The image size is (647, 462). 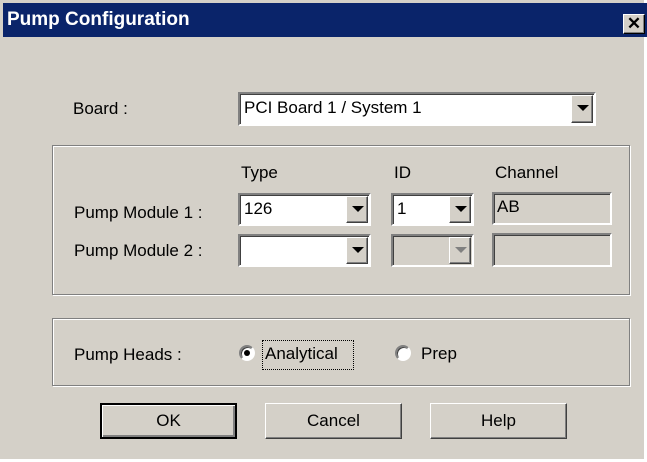 I want to click on pump-module-2-id-select, so click(x=432, y=250).